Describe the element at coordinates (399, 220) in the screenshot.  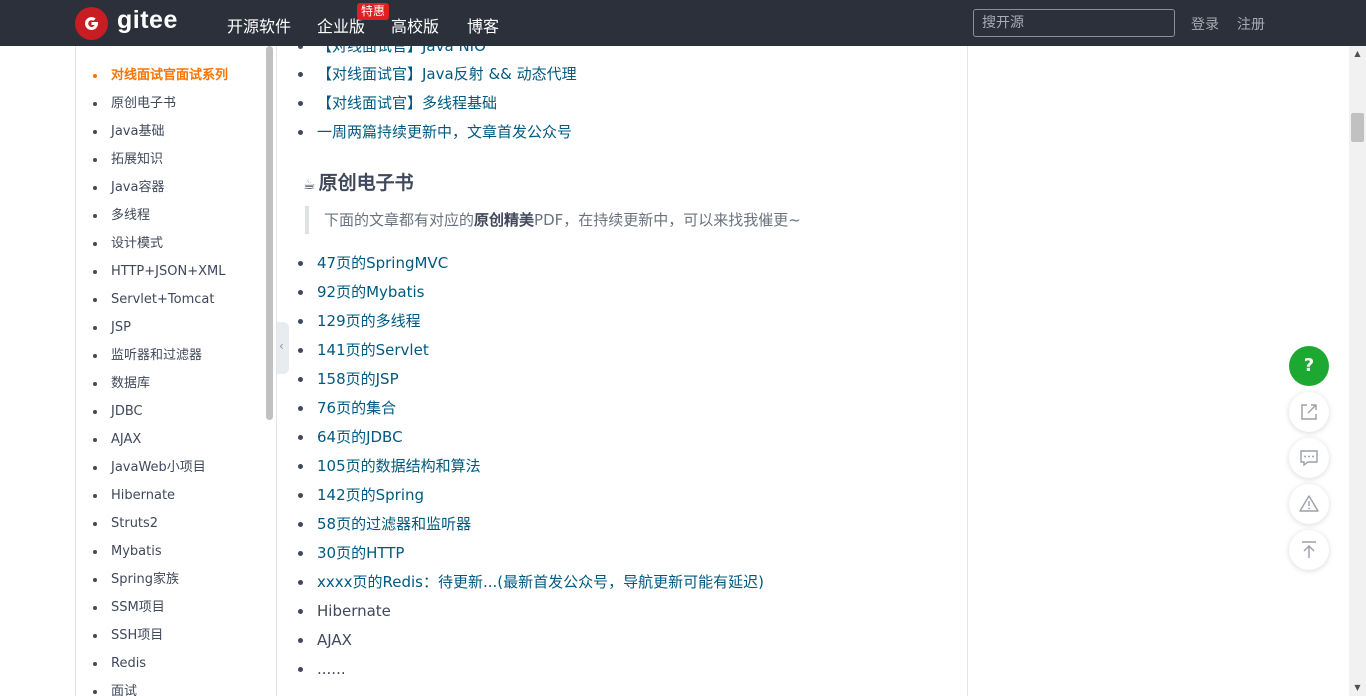
I see `quote-text-pre: 下面的文章都有对应的` at that location.